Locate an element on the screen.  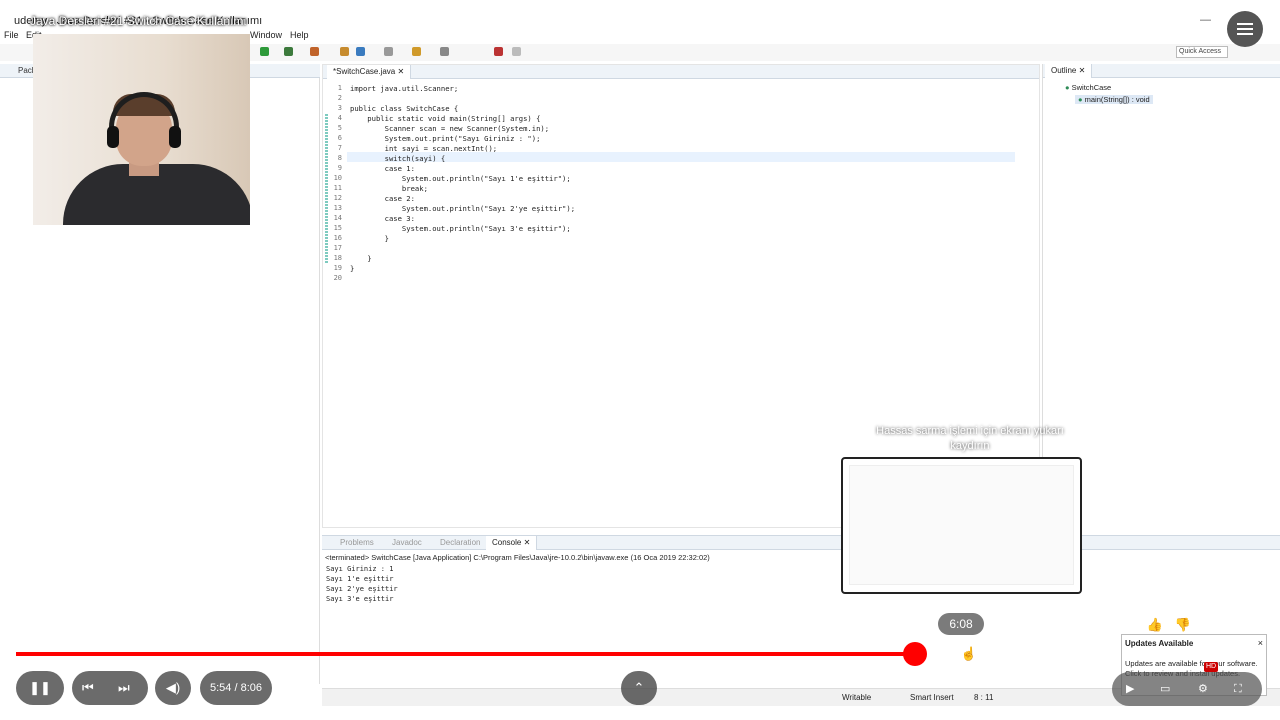
updates-title: Updates Available is located at coordinates (1159, 643).